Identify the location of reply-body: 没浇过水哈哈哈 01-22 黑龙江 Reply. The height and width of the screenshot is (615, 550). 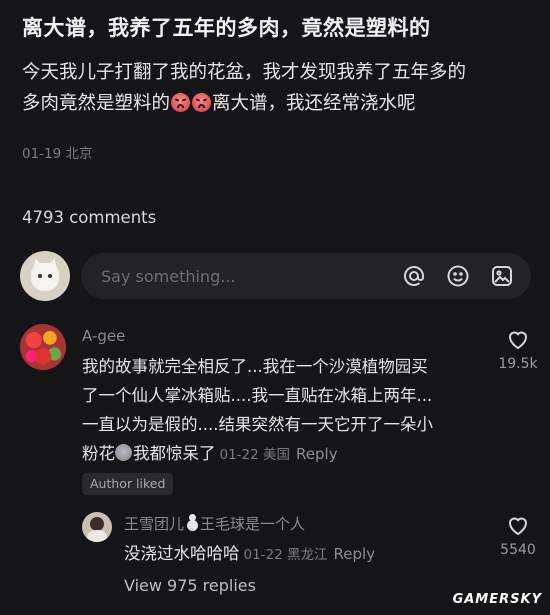
(249, 552).